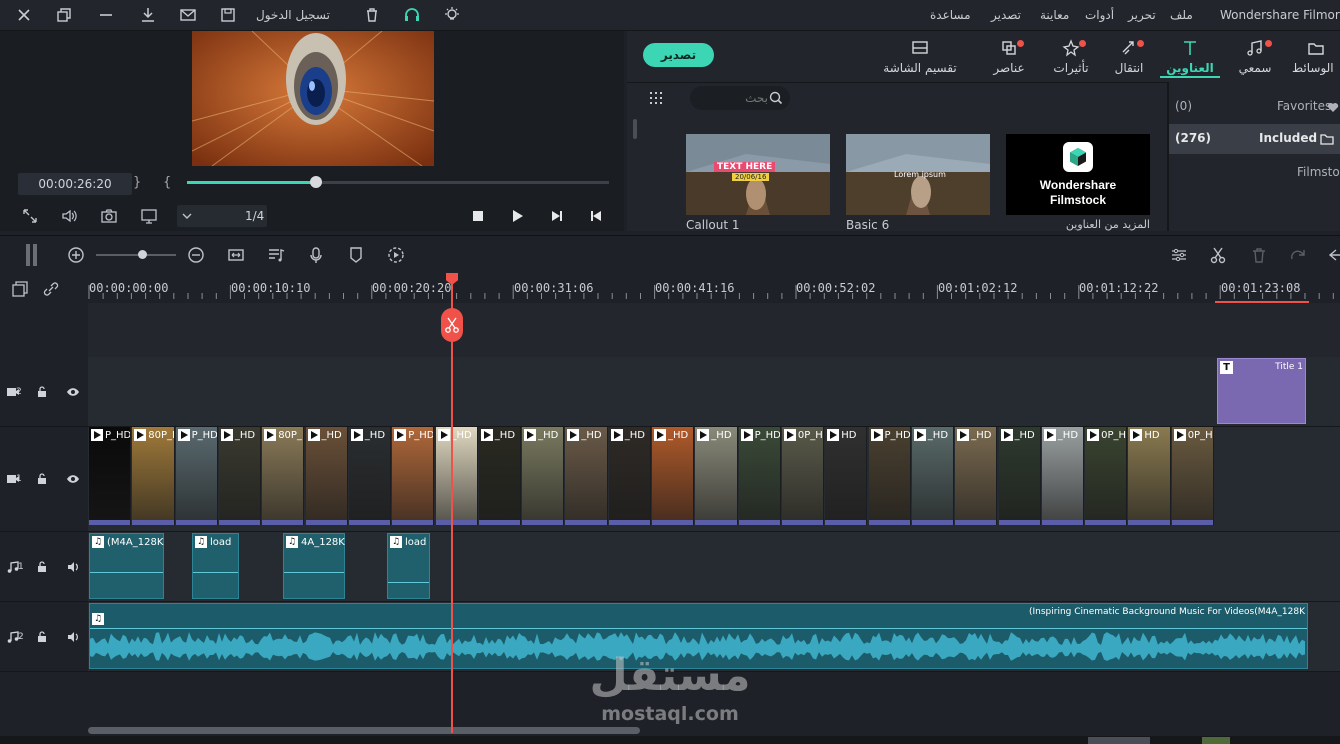 This screenshot has width=1340, height=744. Describe the element at coordinates (1142, 15) in the screenshot. I see `menu-edit: تحرير` at that location.